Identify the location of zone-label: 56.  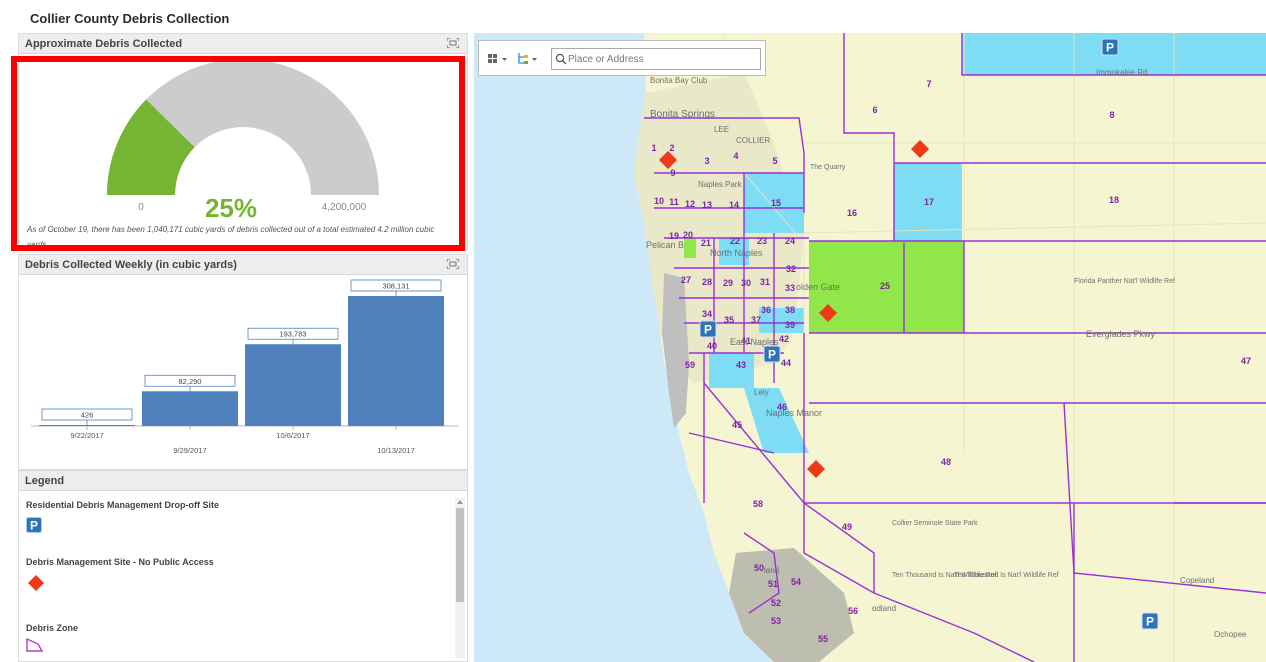
(853, 611).